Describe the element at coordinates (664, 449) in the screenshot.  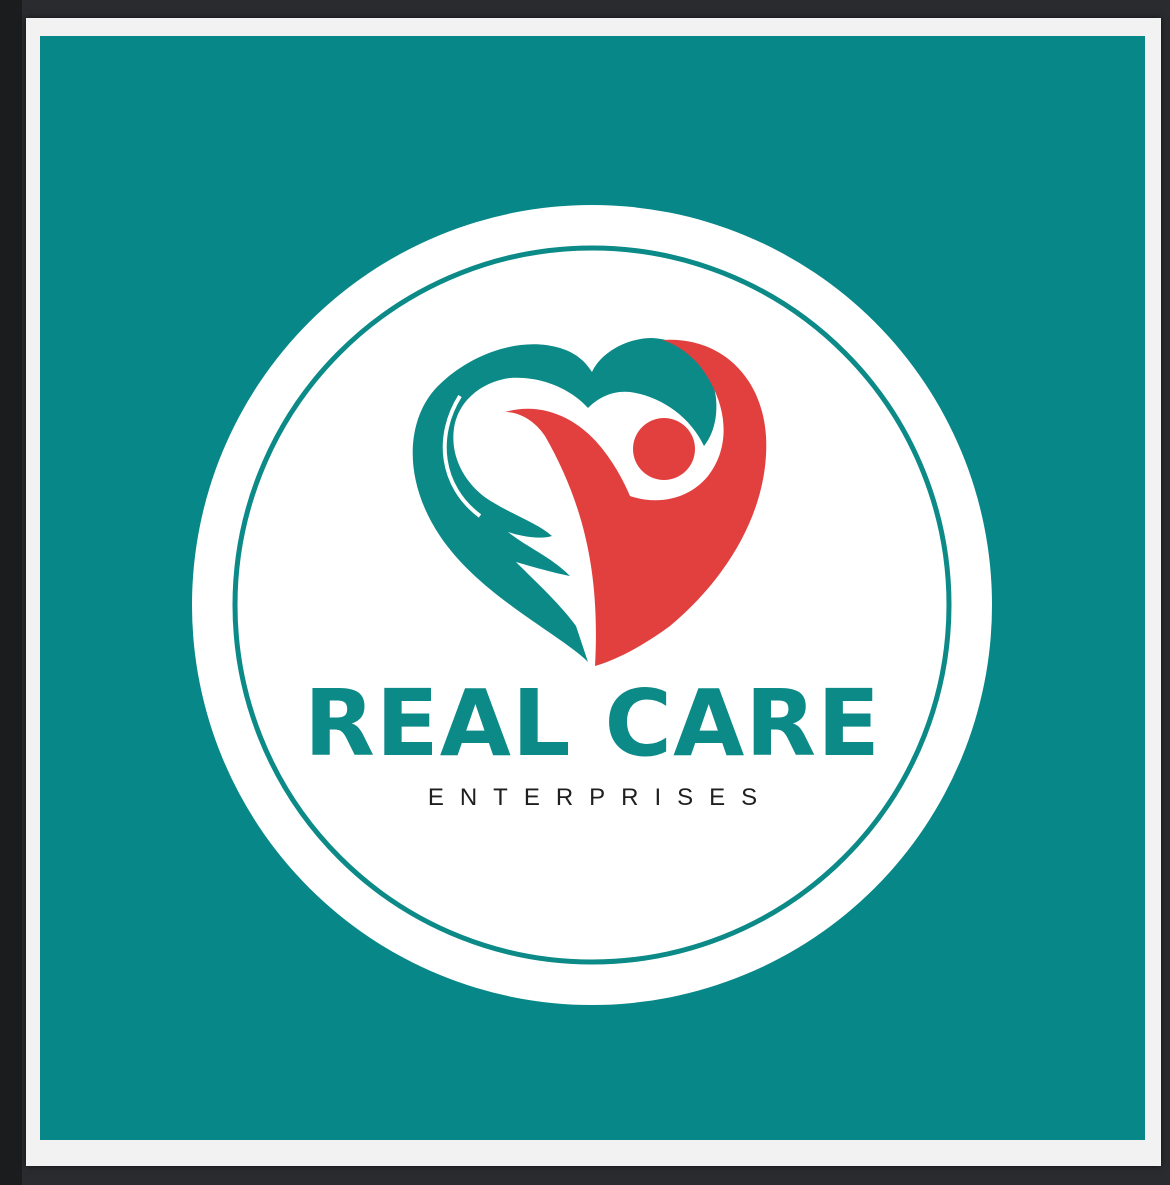
I see `person-head` at that location.